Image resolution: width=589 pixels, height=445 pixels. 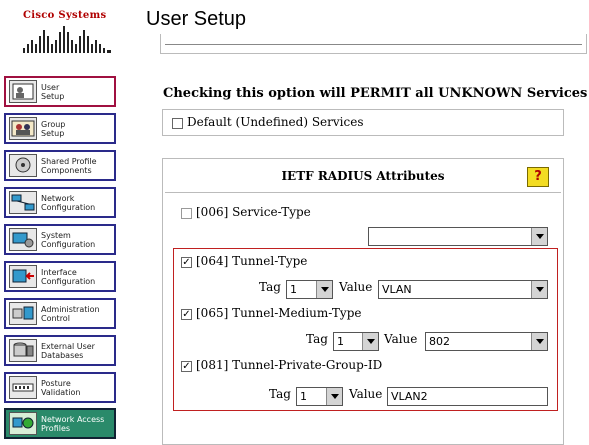 I want to click on user-icon, so click(x=23, y=91).